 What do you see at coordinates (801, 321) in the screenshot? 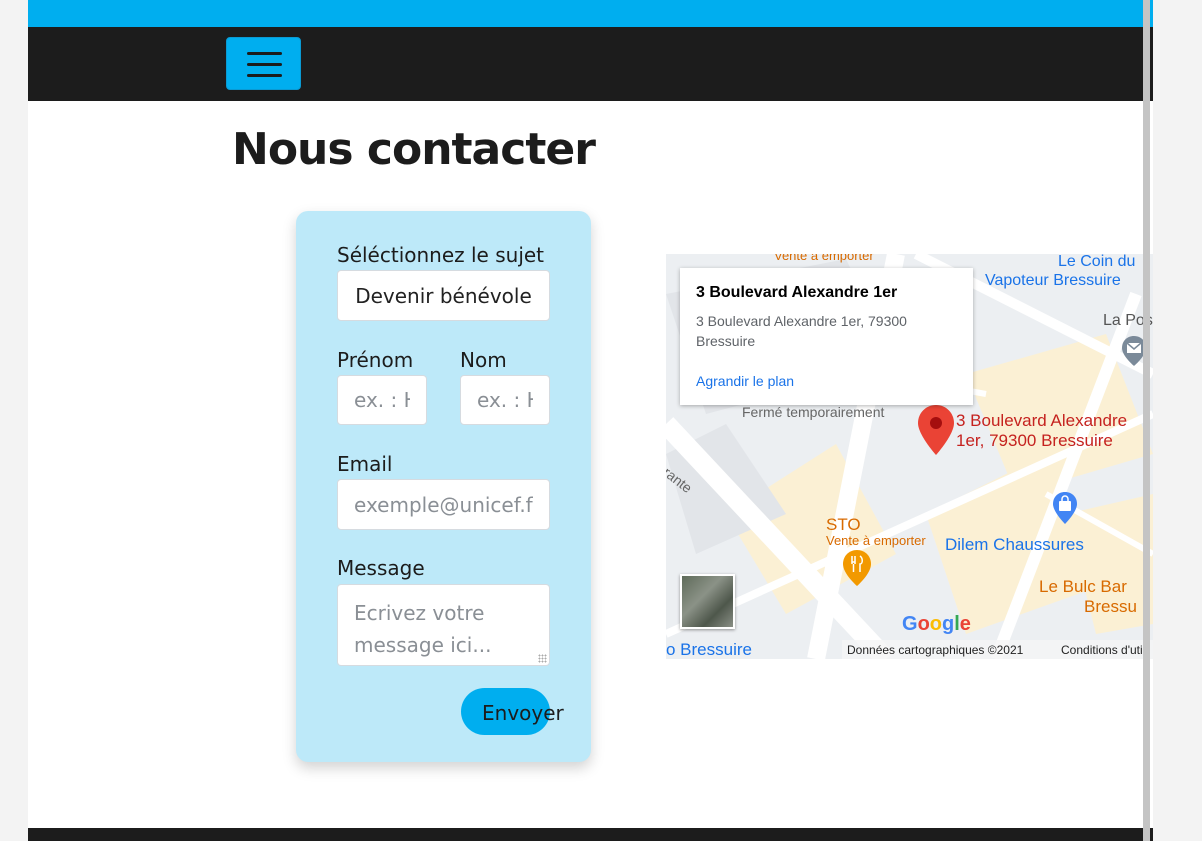
I see `info-address-line1: 3 Boulevard Alexandre 1er, 79300` at bounding box center [801, 321].